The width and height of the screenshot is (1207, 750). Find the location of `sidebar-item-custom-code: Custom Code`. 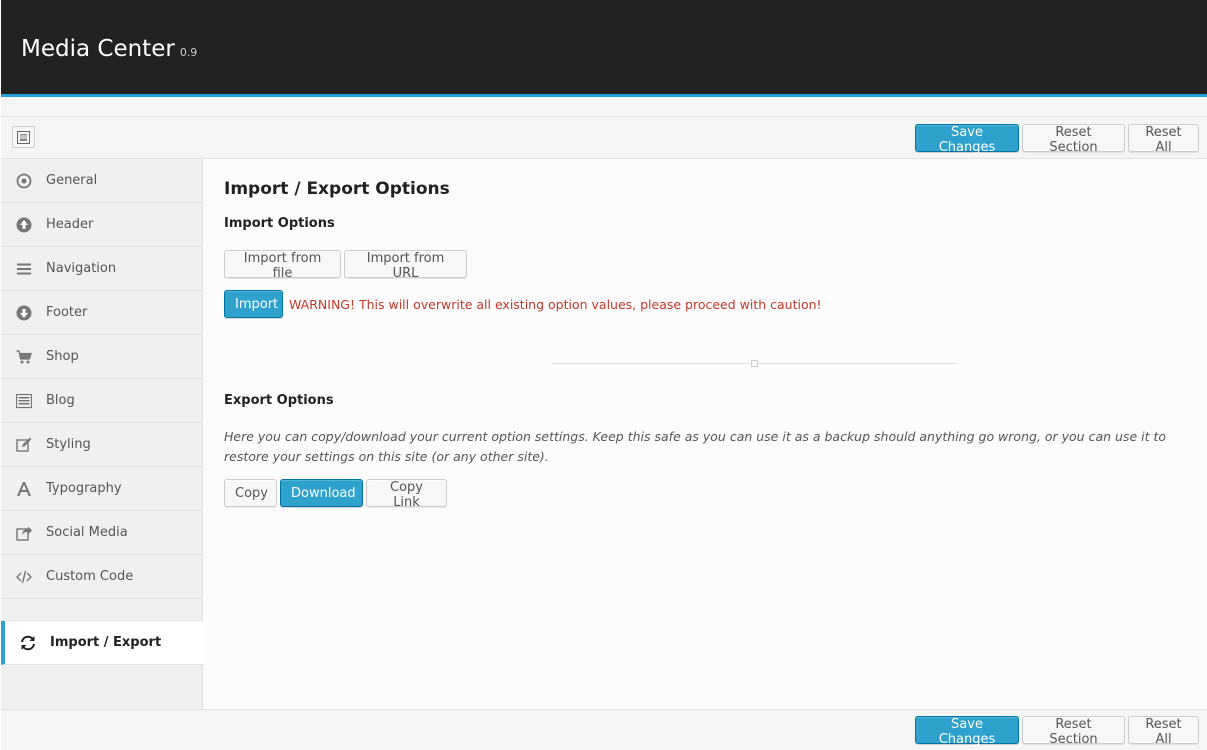

sidebar-item-custom-code: Custom Code is located at coordinates (102, 577).